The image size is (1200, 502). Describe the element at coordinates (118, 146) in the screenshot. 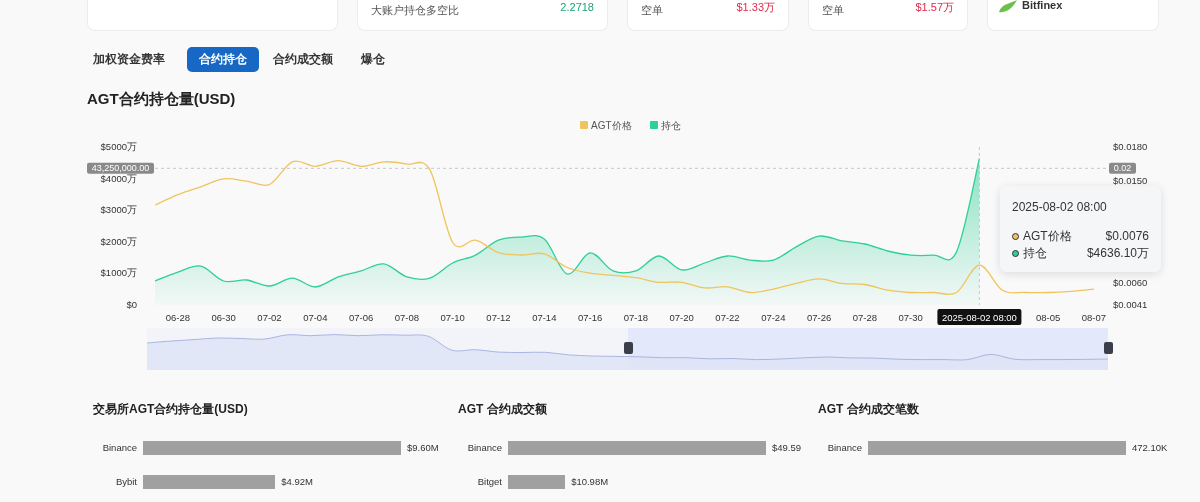

I see `y-axis-label: $5000万` at that location.